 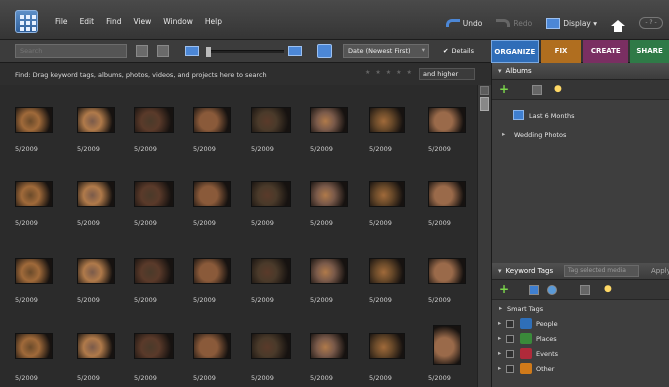 I want to click on tag-places: ▸ Places, so click(x=580, y=339).